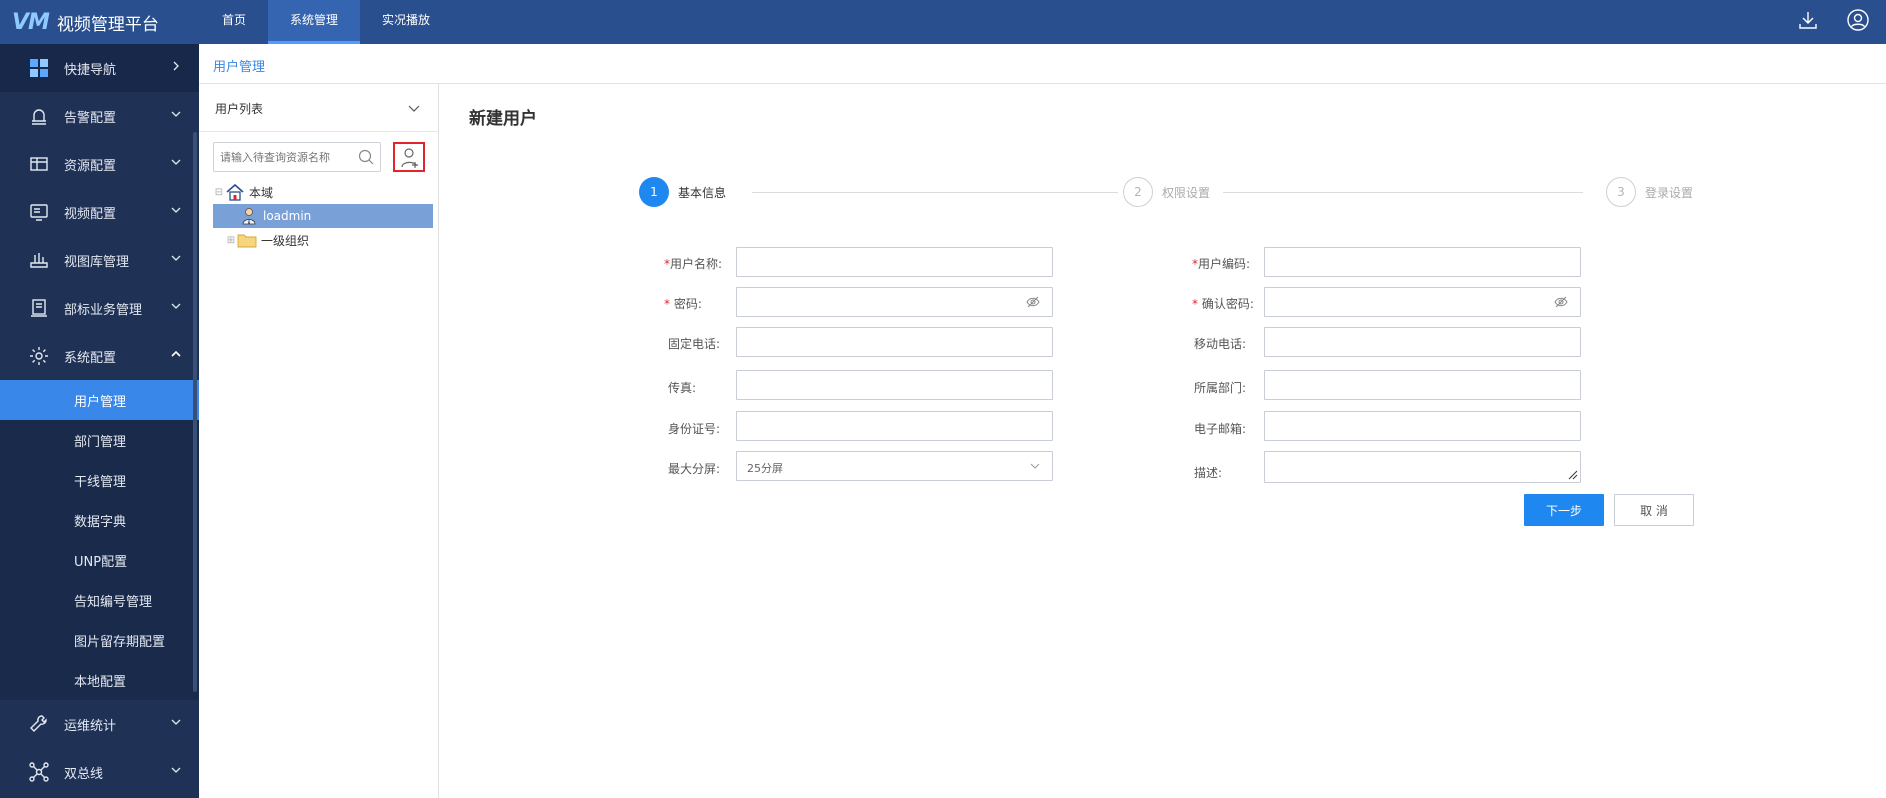 The width and height of the screenshot is (1886, 798). I want to click on mobile-input, so click(1422, 342).